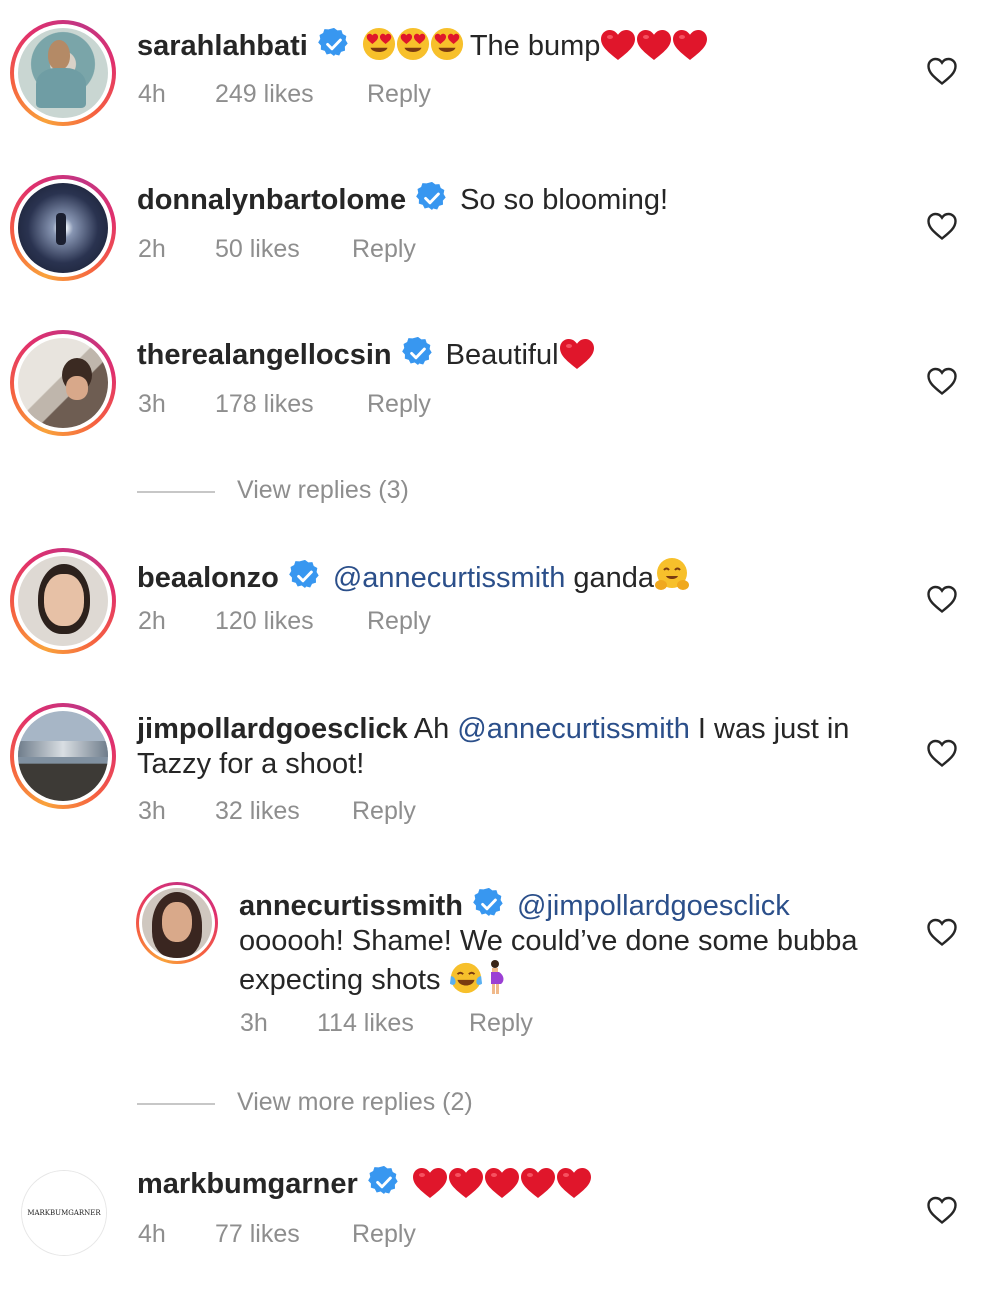 The height and width of the screenshot is (1298, 1000). I want to click on comment-likes: 77 likes, so click(257, 1234).